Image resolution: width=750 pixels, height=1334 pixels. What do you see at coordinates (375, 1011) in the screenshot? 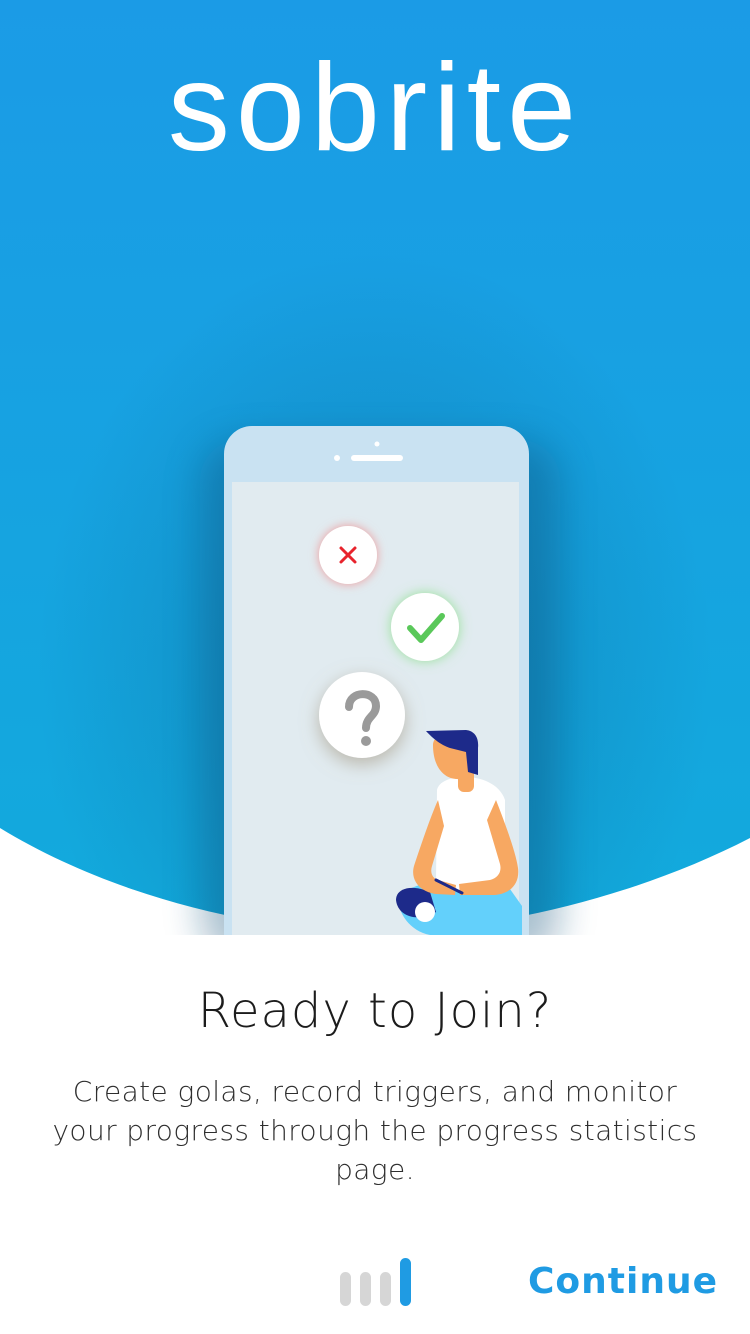
I see `page-title: Ready to Join?` at bounding box center [375, 1011].